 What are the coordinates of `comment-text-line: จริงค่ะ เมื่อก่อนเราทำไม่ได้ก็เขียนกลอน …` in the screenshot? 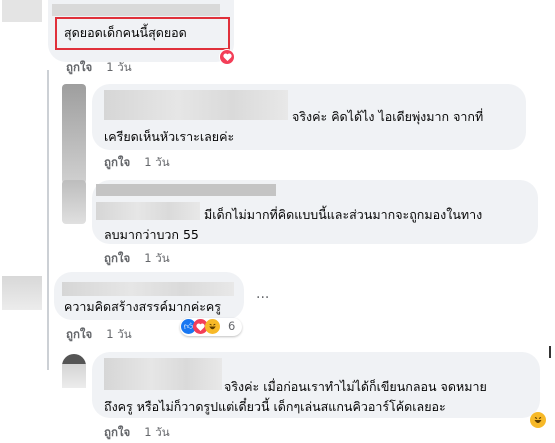 It's located at (355, 386).